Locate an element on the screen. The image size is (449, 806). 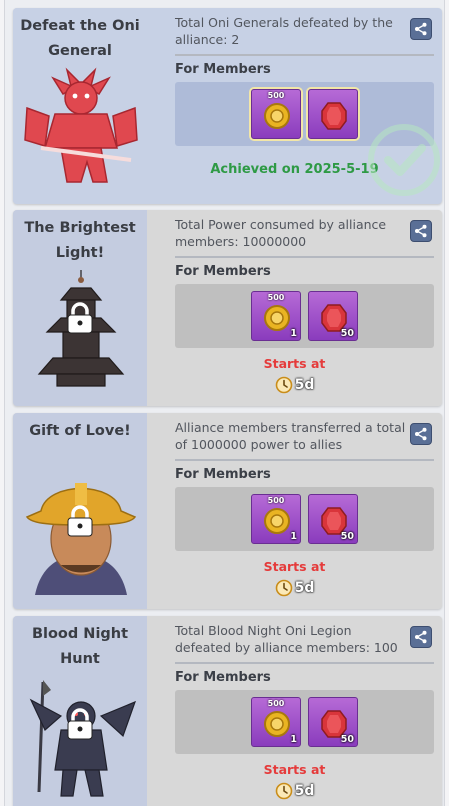
achievement-title: Defeat the Oni General is located at coordinates (80, 38).